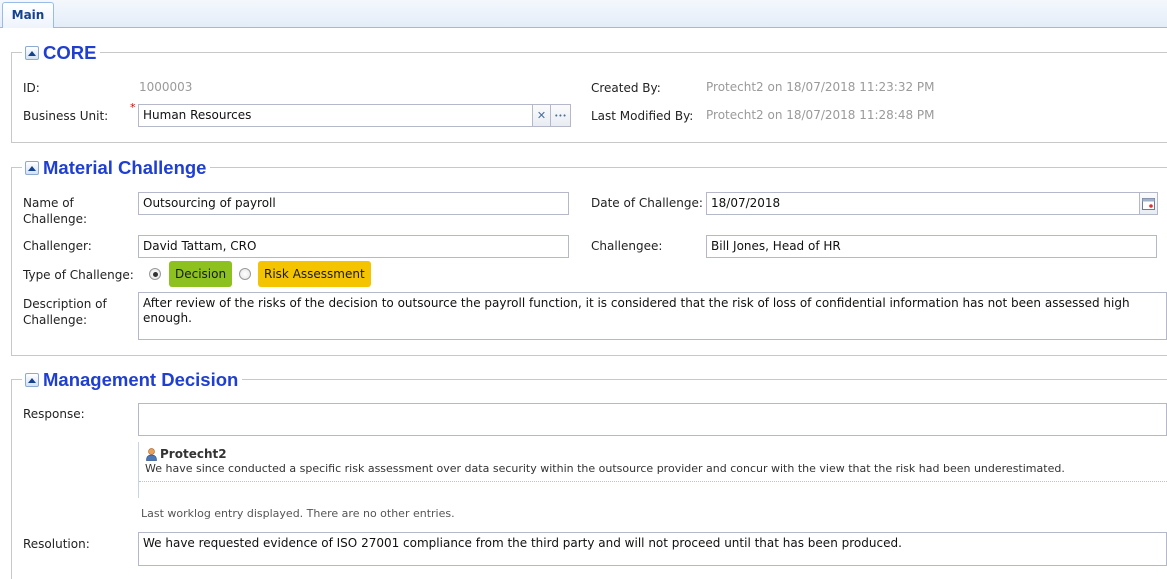 The image size is (1167, 579). Describe the element at coordinates (57, 246) in the screenshot. I see `challenger-label: Challenger:` at that location.